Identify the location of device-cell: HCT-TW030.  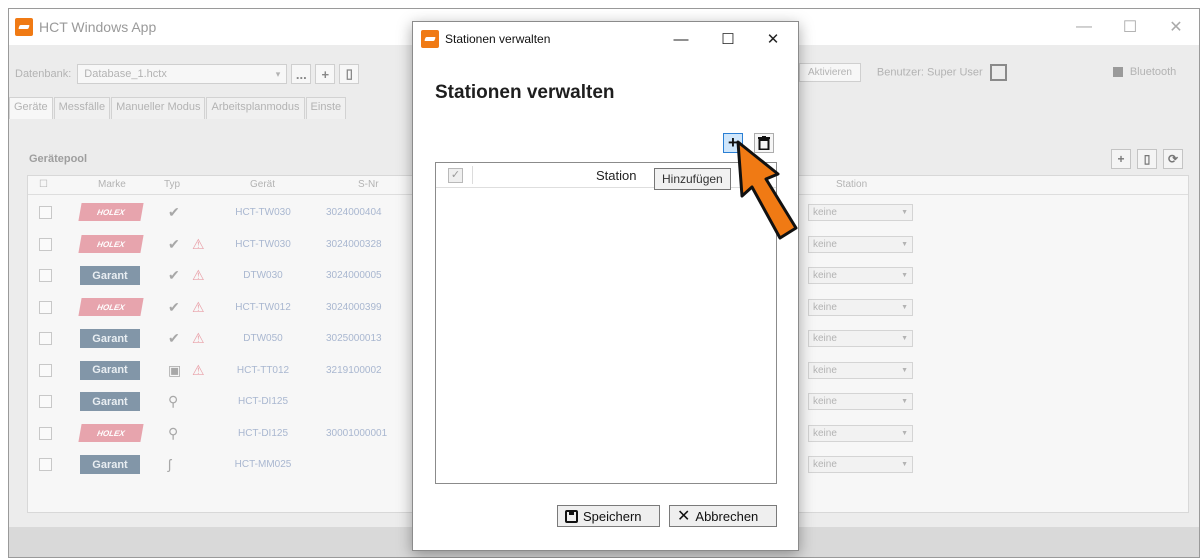
(263, 212).